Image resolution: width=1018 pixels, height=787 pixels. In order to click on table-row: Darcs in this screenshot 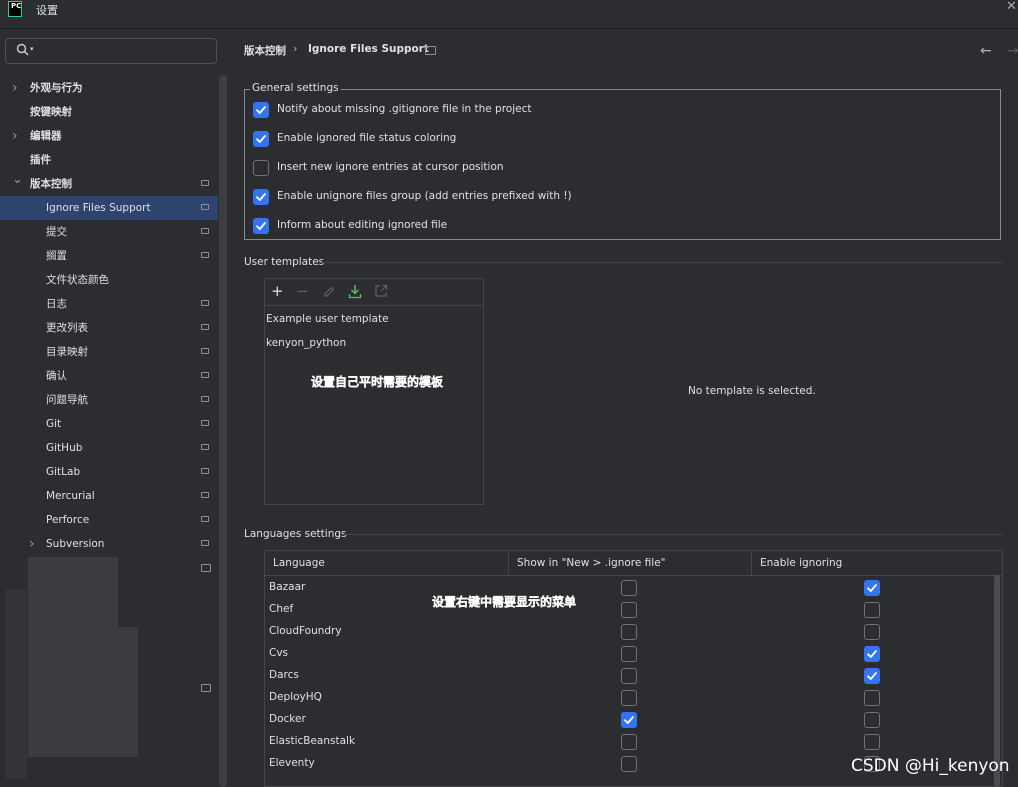, I will do `click(629, 676)`.